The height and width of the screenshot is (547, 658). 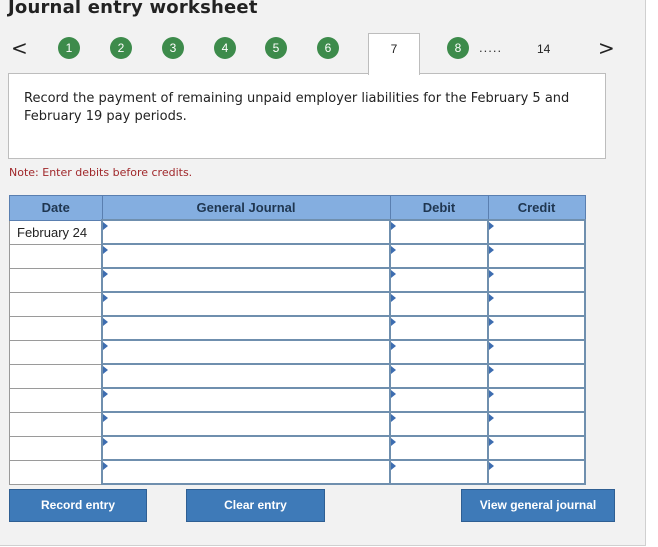 I want to click on header-general-journal: General Journal, so click(x=246, y=208).